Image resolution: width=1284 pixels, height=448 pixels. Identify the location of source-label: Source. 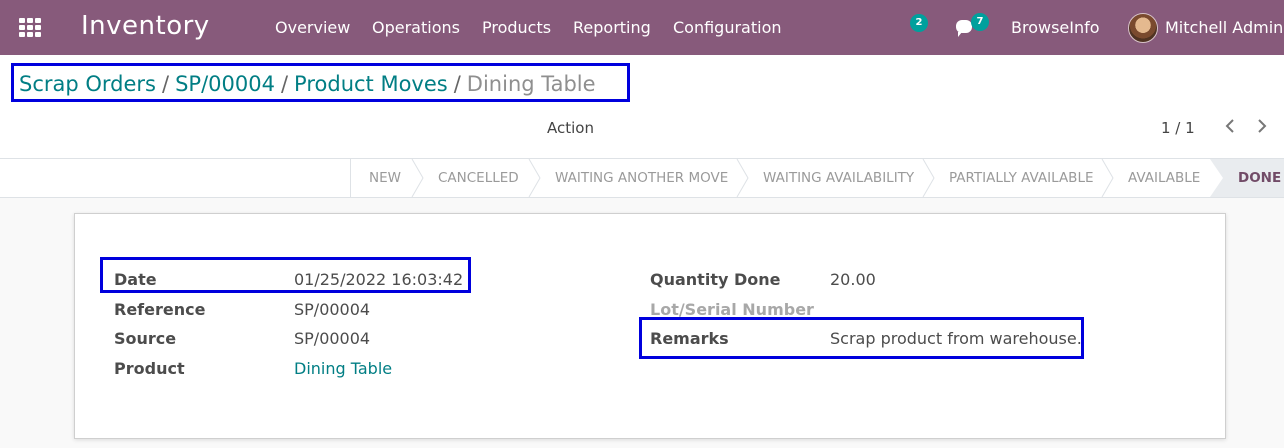
(145, 338).